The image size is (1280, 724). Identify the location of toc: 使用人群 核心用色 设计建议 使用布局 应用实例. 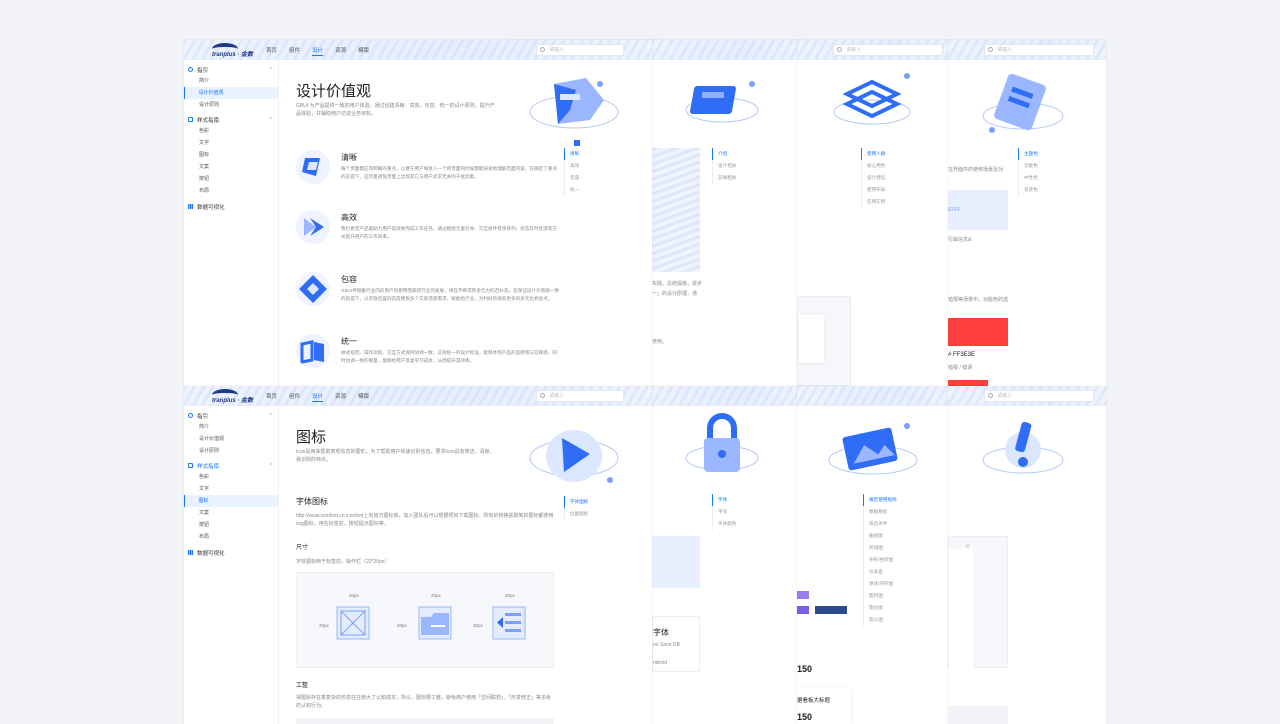
(873, 178).